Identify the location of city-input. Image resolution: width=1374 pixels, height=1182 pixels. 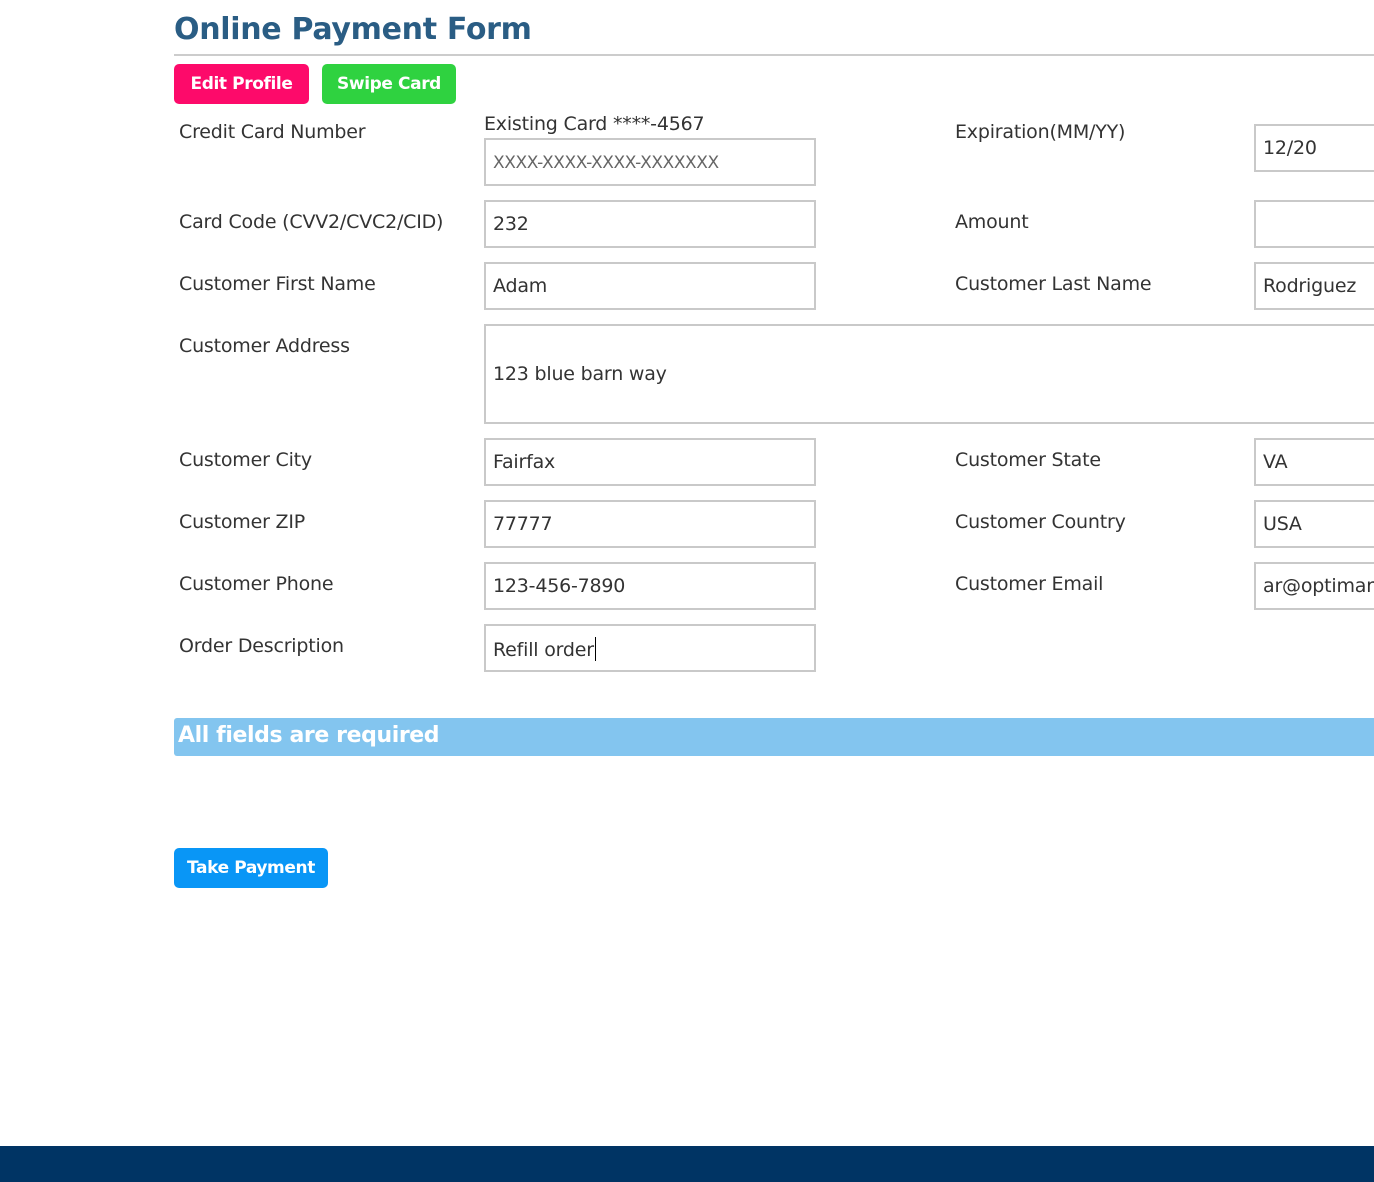
(650, 462).